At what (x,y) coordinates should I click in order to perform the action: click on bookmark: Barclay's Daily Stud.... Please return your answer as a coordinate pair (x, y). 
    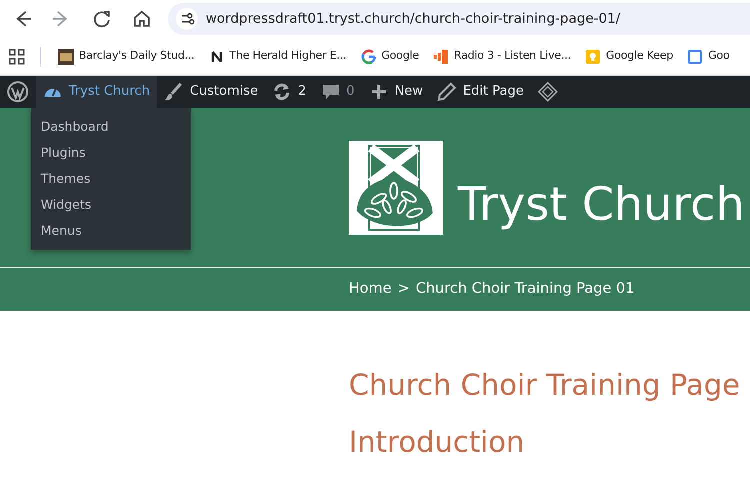
    Looking at the image, I should click on (126, 56).